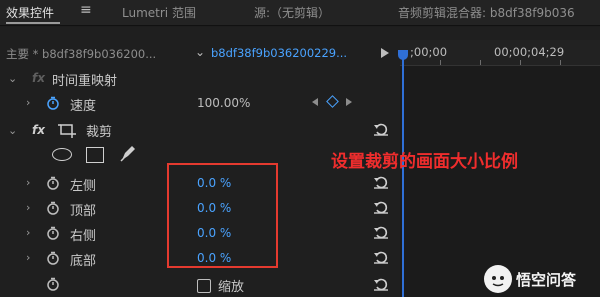 This screenshot has height=297, width=600. I want to click on timecode-end: 00;00;04;29, so click(529, 52).